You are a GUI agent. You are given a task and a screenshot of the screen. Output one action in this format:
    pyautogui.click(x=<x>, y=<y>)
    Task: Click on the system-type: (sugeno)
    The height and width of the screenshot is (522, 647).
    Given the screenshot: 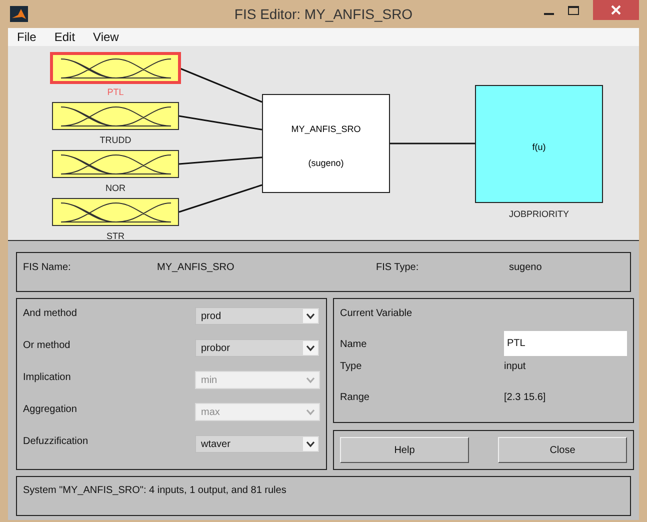 What is the action you would take?
    pyautogui.click(x=326, y=163)
    